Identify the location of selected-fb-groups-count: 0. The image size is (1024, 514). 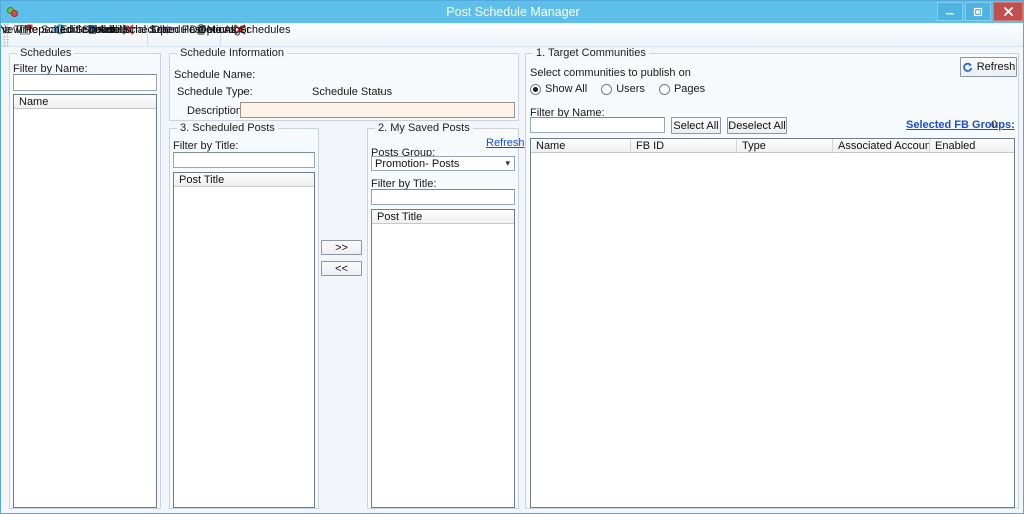
(994, 125).